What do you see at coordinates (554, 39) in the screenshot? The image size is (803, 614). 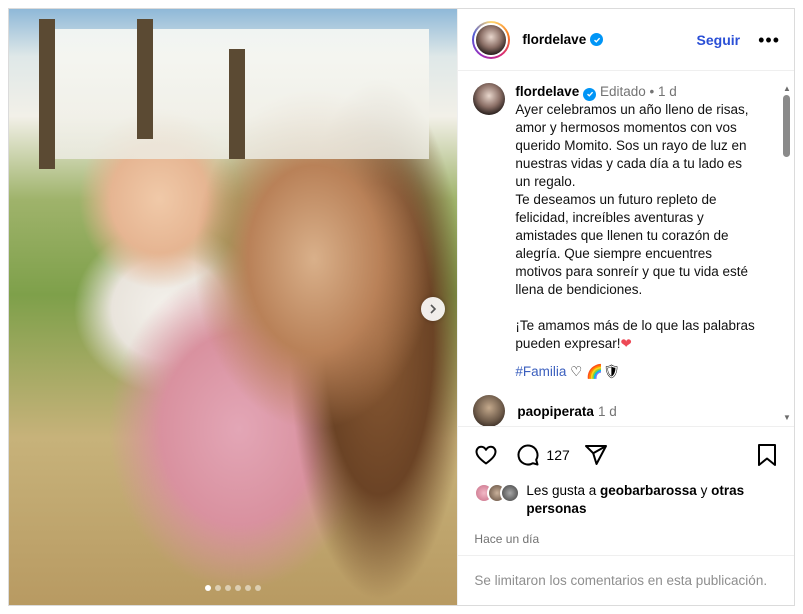 I see `author-username: flordelave` at bounding box center [554, 39].